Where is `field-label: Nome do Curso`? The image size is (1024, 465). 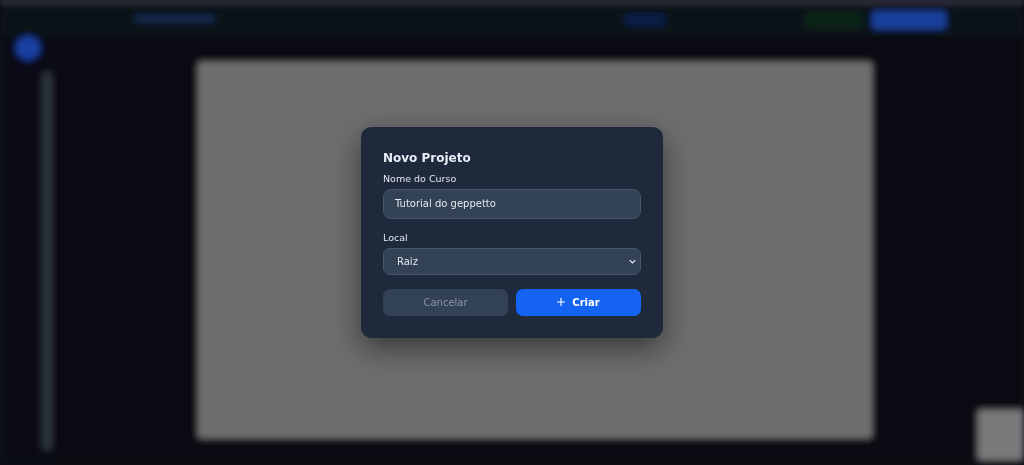
field-label: Nome do Curso is located at coordinates (420, 178).